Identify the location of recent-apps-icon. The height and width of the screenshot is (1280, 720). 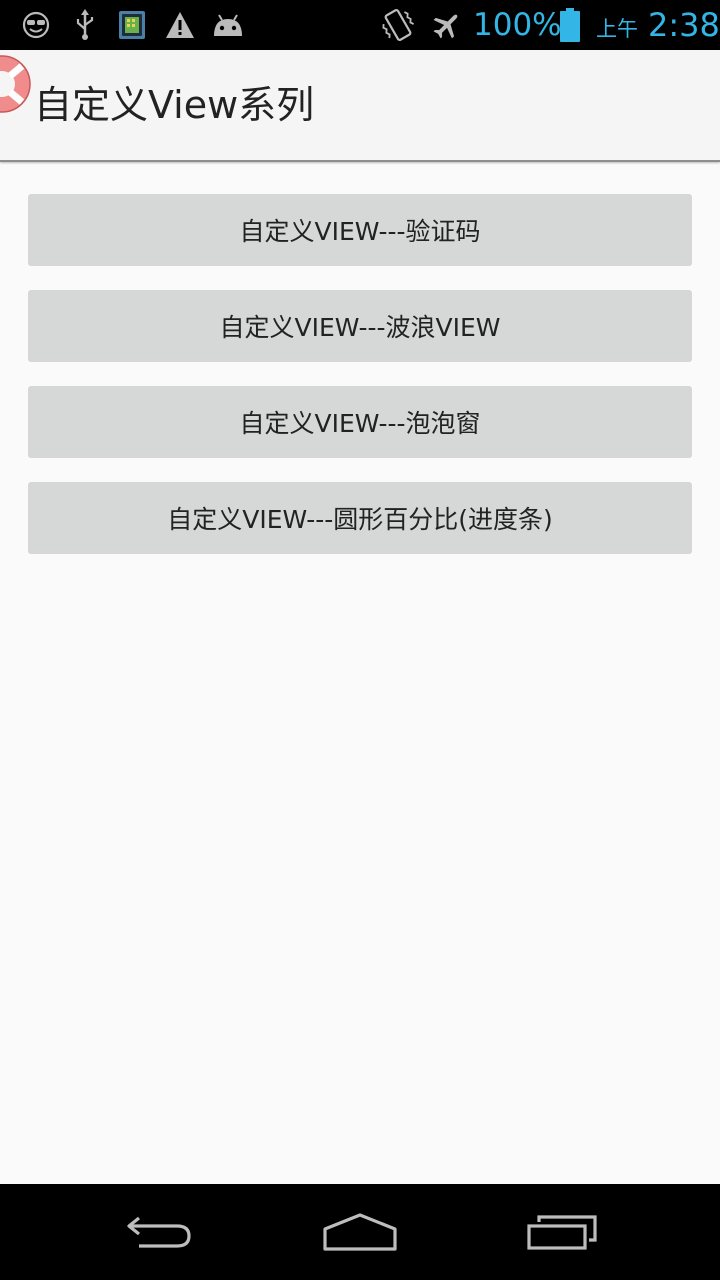
(562, 1232).